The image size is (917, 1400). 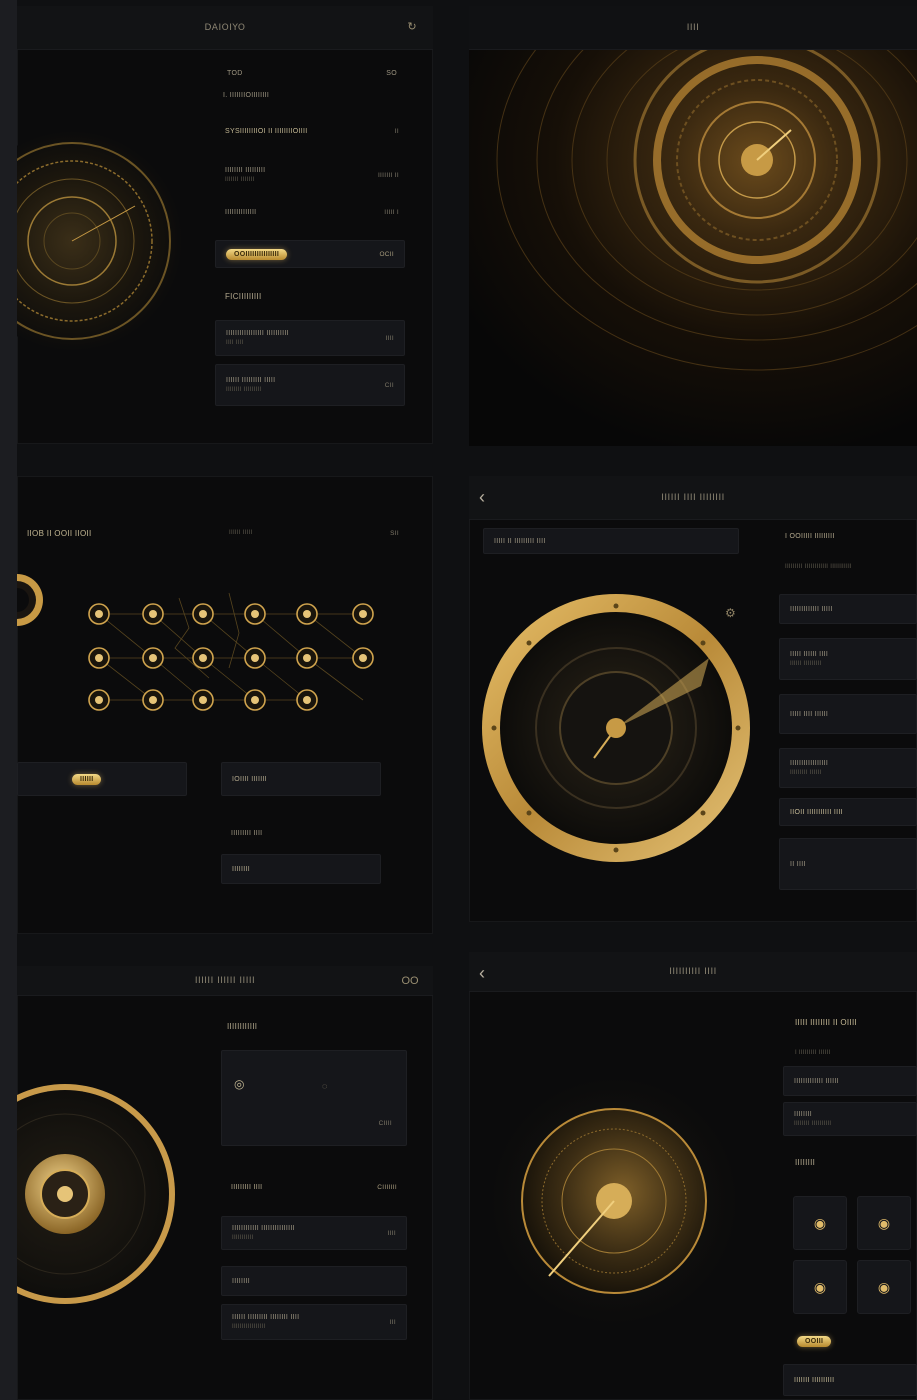 What do you see at coordinates (392, 1322) in the screenshot?
I see `row-value: III` at bounding box center [392, 1322].